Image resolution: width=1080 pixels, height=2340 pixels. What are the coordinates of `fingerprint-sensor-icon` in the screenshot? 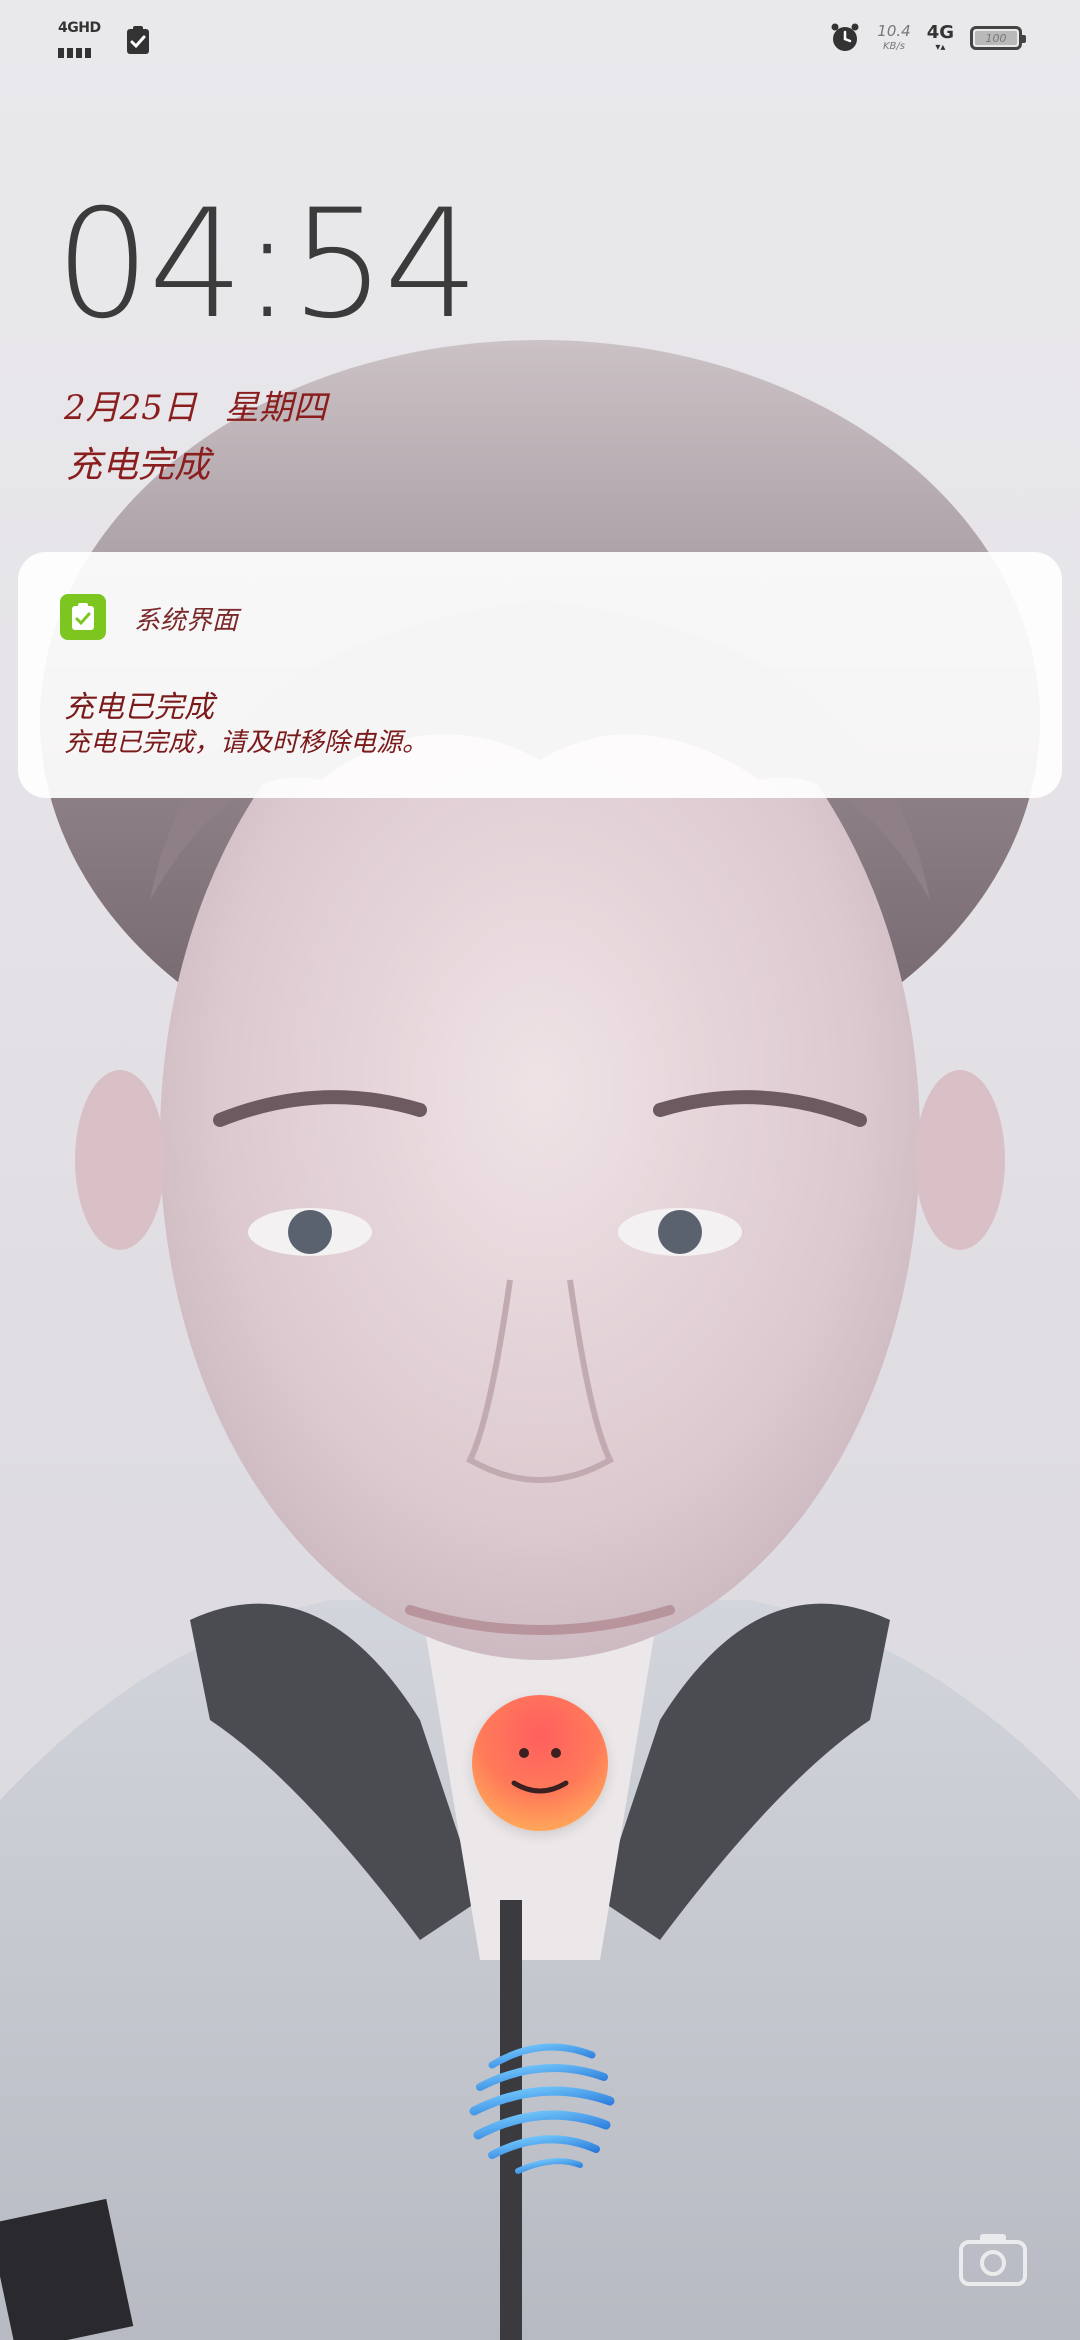 It's located at (540, 2103).